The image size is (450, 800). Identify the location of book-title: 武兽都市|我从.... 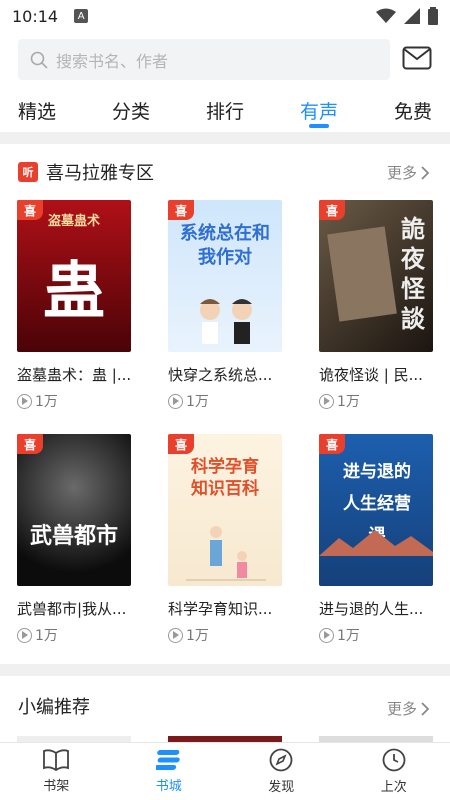
(72, 609).